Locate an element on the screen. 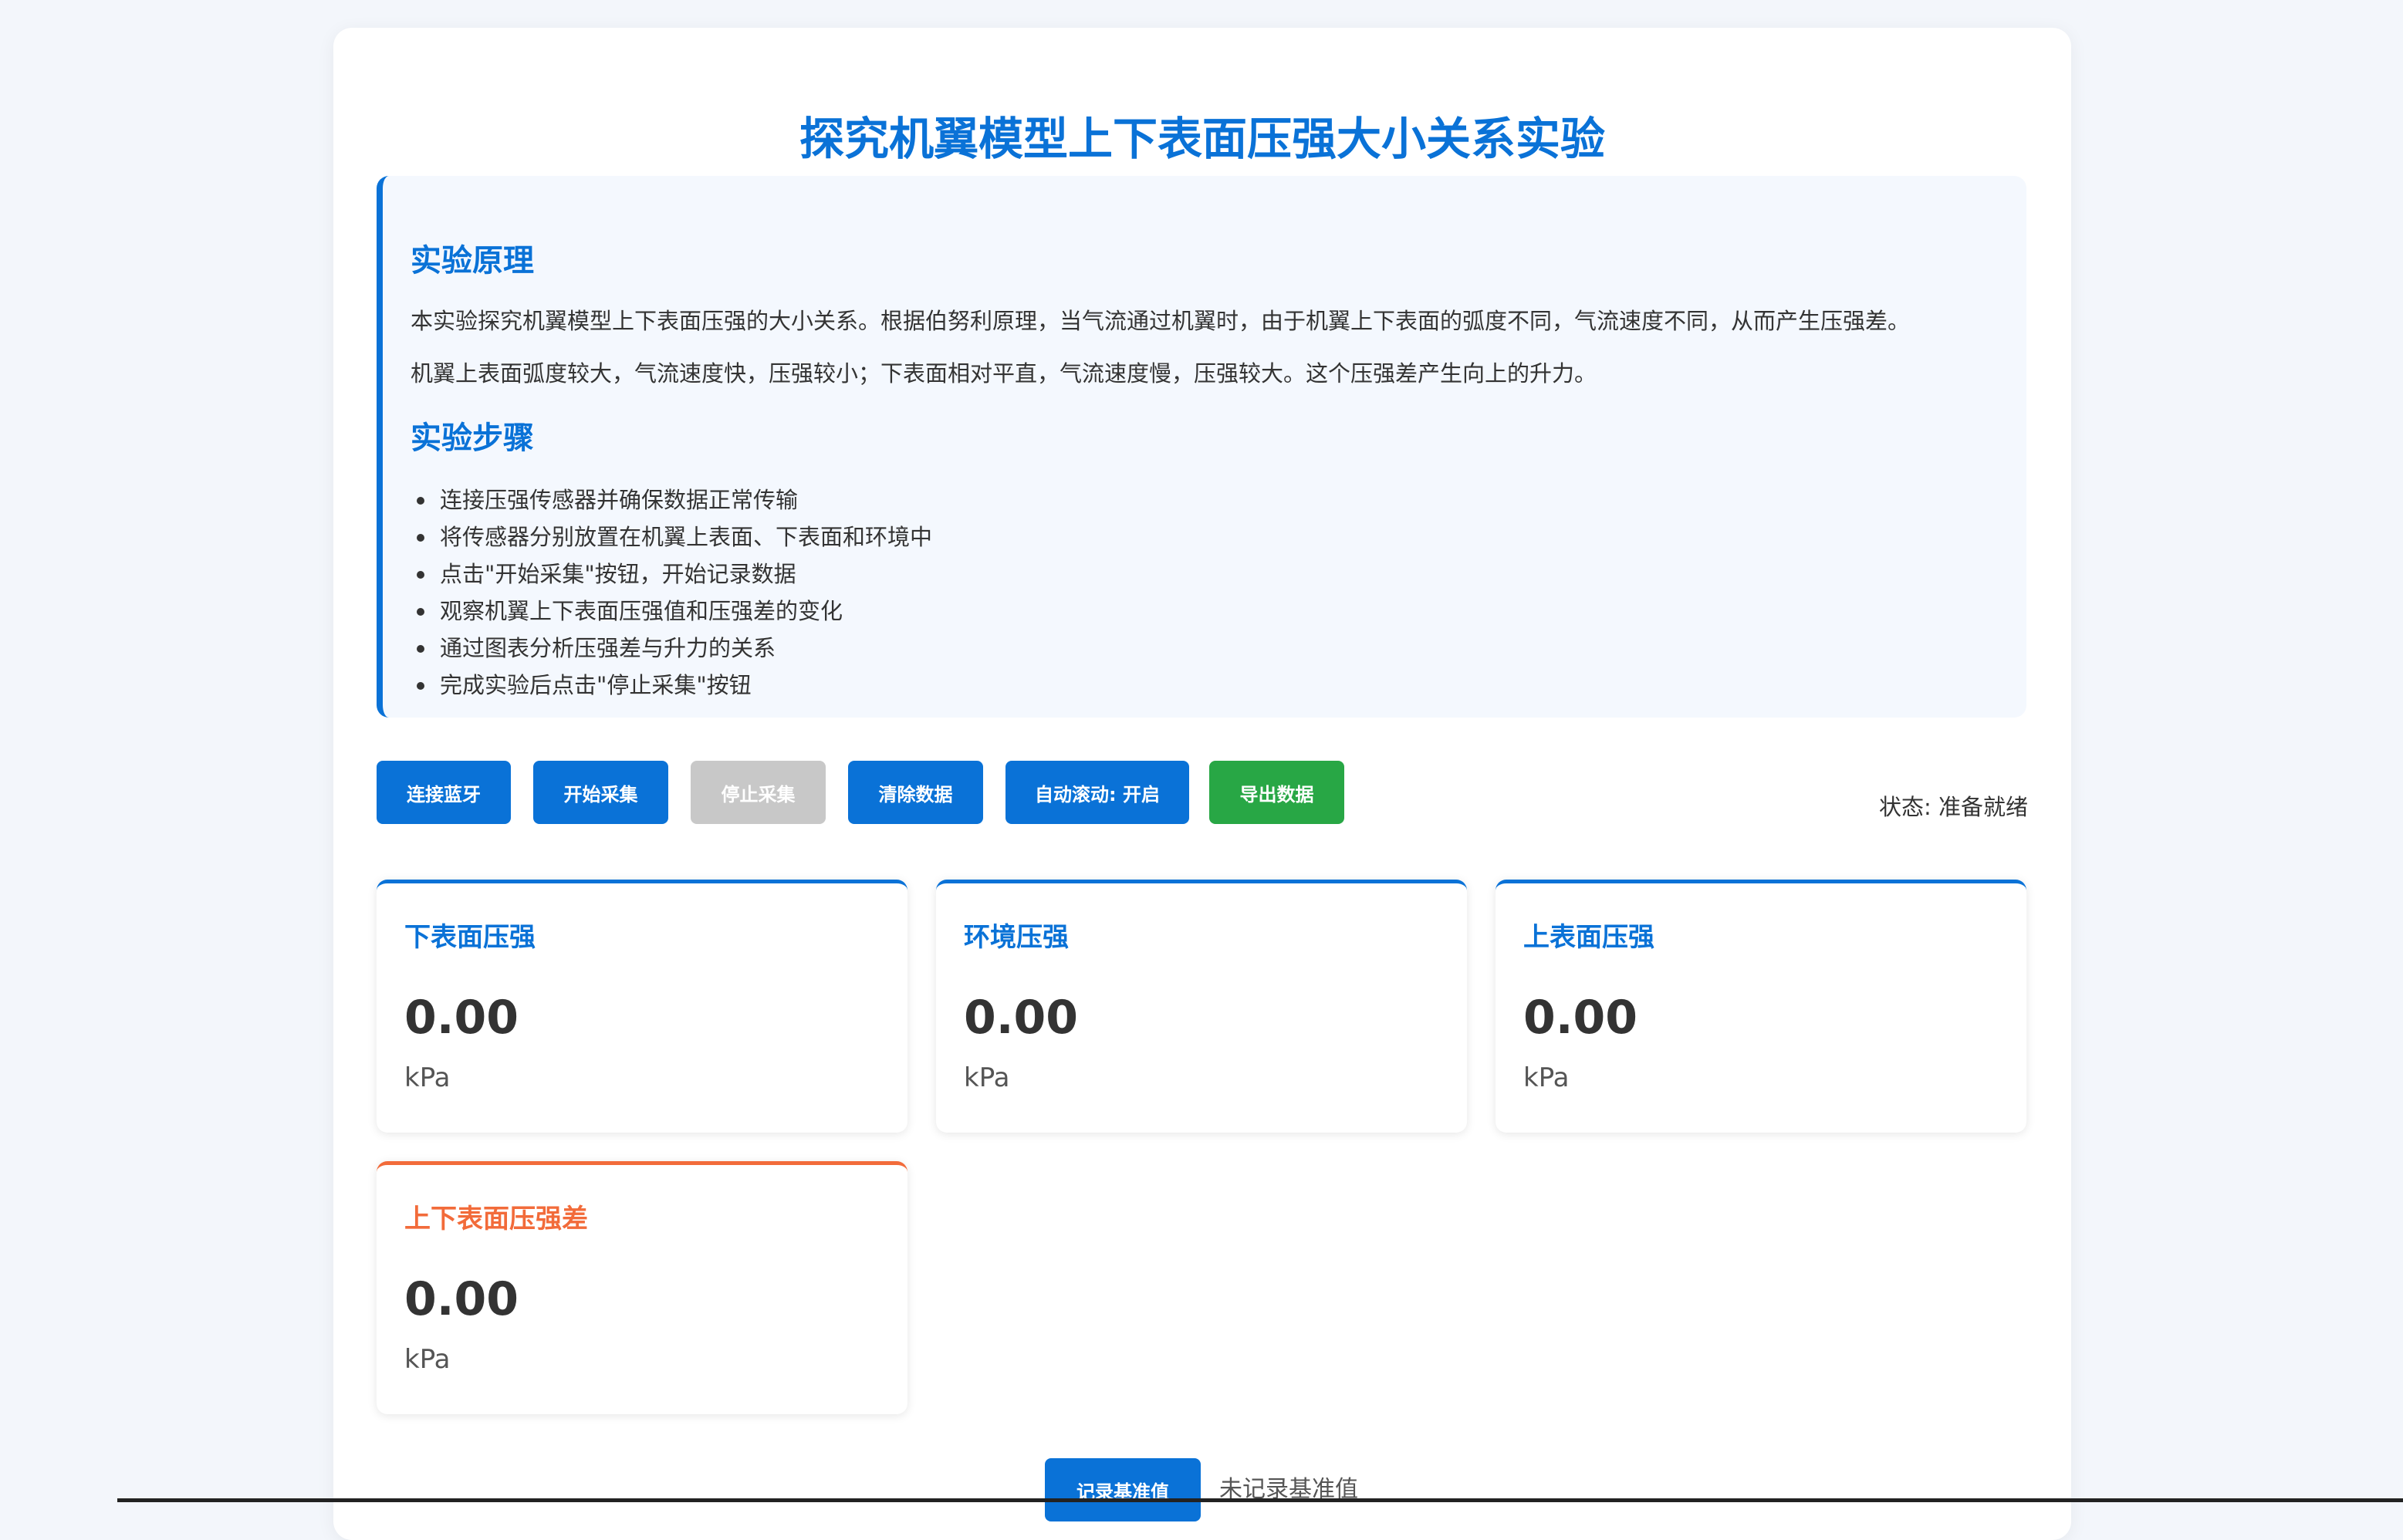 This screenshot has width=2403, height=1540. principle-heading: 实验原理 is located at coordinates (473, 261).